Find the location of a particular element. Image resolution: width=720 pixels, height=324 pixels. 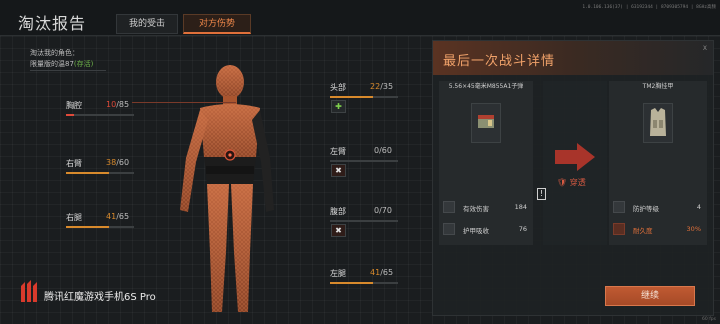

stat-left-arm: 左臂 0/60 is located at coordinates (364, 156).